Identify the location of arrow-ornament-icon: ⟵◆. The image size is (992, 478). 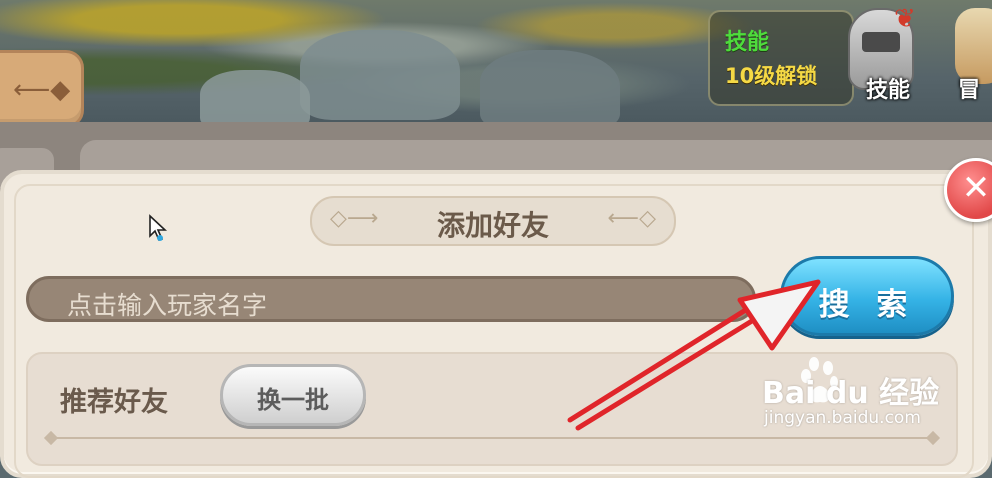
(42, 90).